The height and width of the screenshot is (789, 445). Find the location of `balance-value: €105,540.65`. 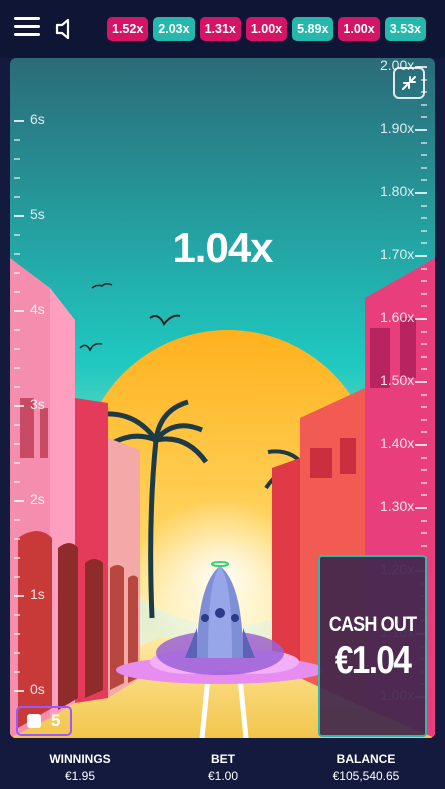

balance-value: €105,540.65 is located at coordinates (366, 776).